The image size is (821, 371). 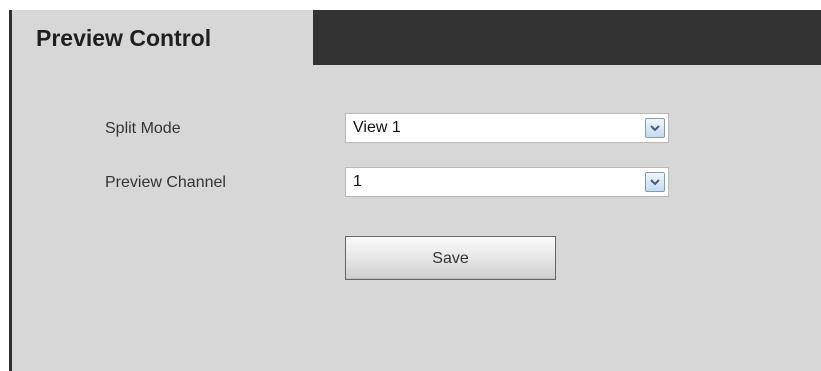 What do you see at coordinates (507, 128) in the screenshot?
I see `split-mode-select: View 1` at bounding box center [507, 128].